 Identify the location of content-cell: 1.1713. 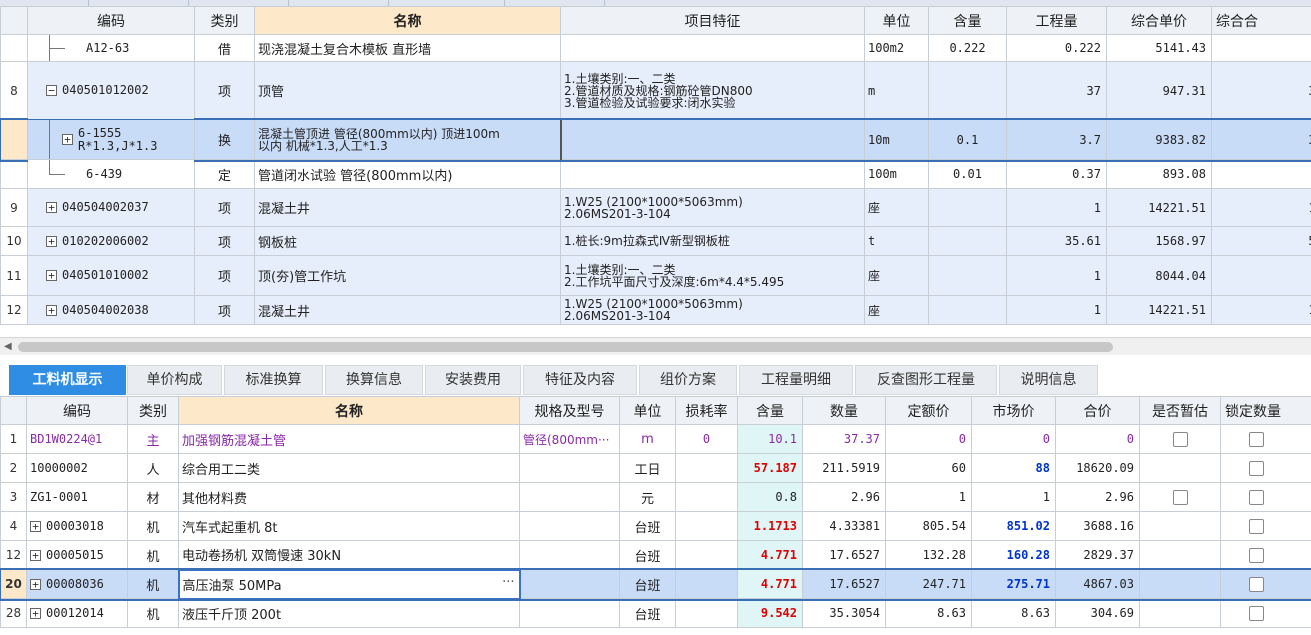
(770, 526).